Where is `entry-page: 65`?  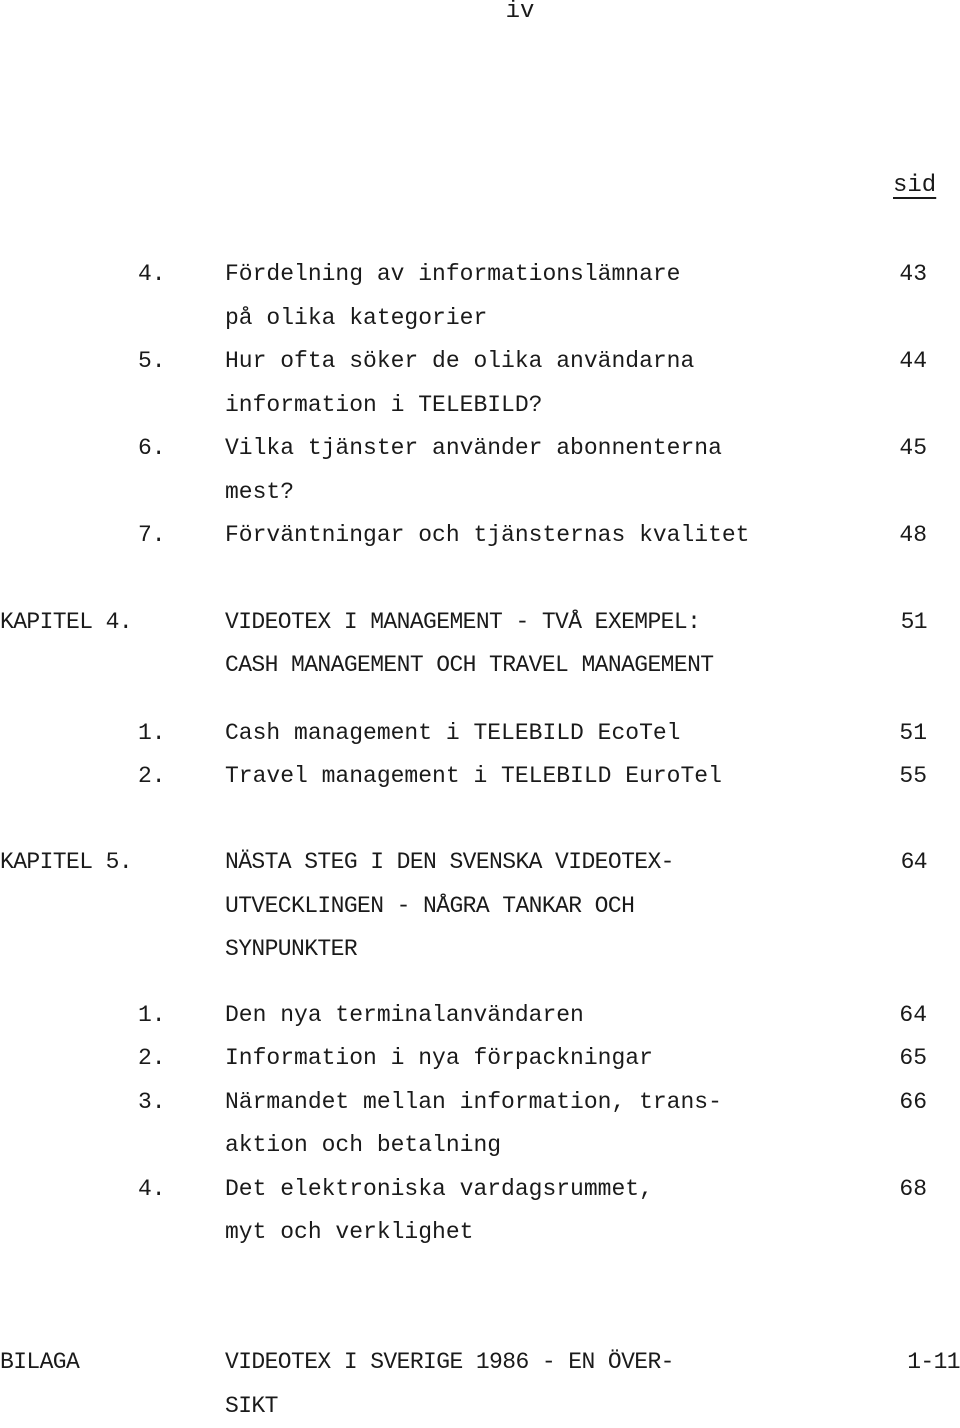 entry-page: 65 is located at coordinates (913, 1058).